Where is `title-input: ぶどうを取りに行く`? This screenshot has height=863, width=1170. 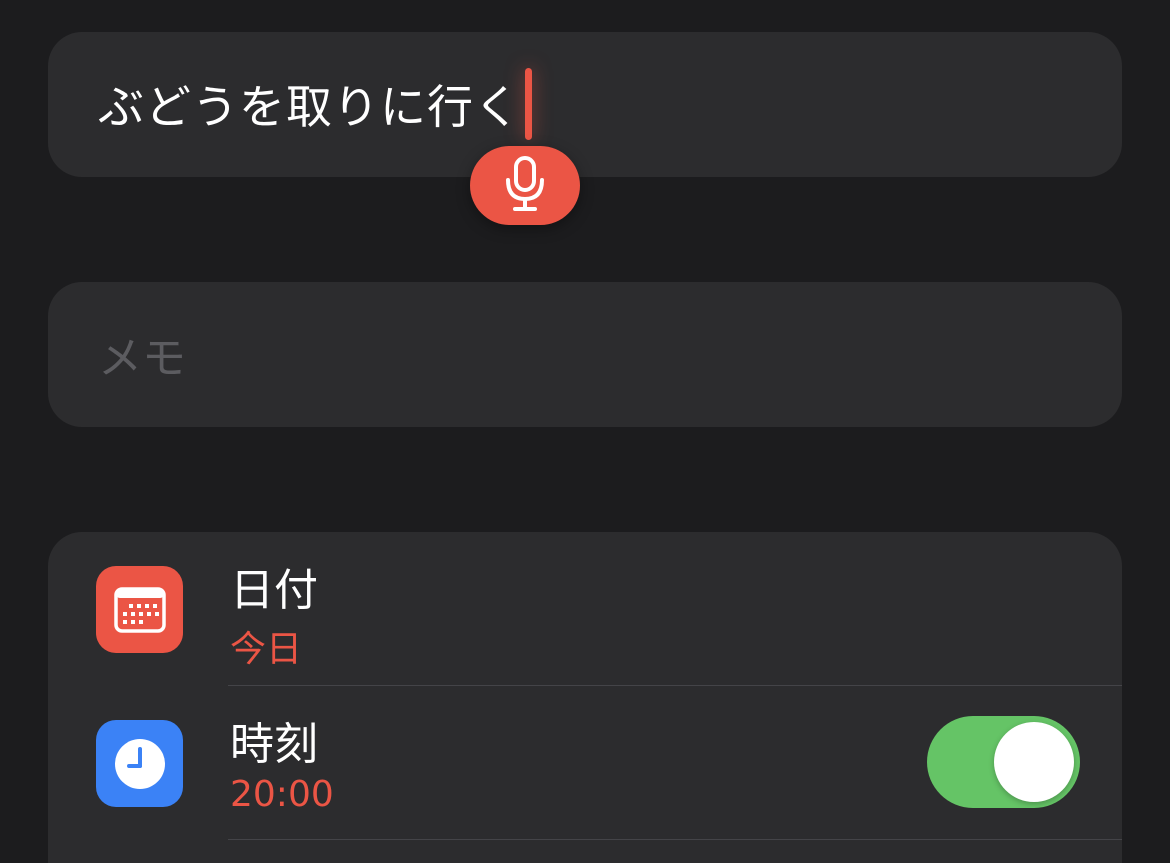 title-input: ぶどうを取りに行く is located at coordinates (315, 104).